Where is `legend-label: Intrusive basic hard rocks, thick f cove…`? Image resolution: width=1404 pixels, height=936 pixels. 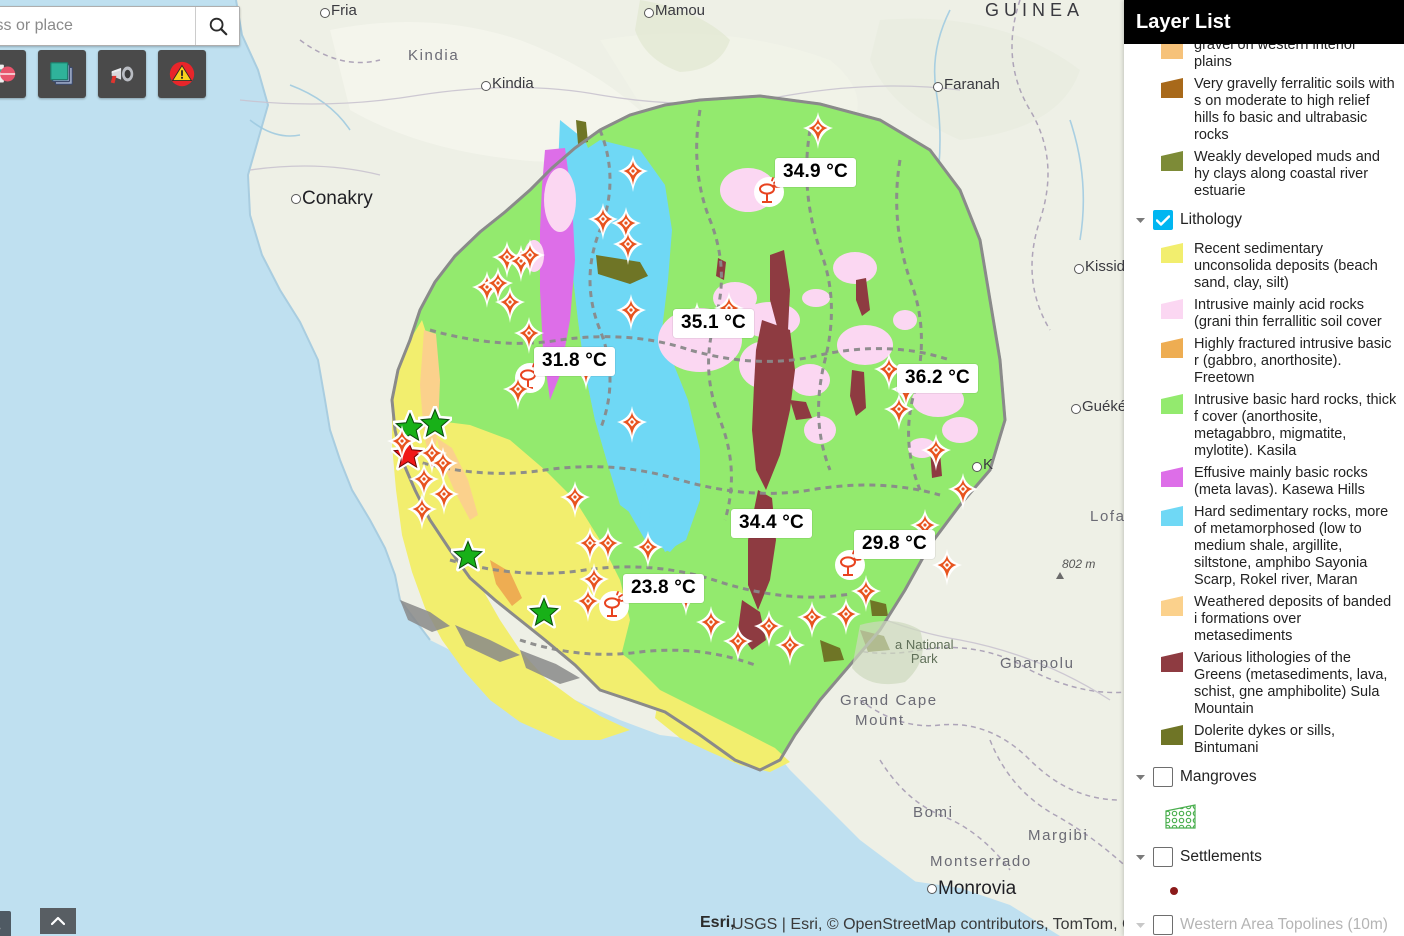
legend-label: Intrusive basic hard rocks, thick f cove… is located at coordinates (1295, 425).